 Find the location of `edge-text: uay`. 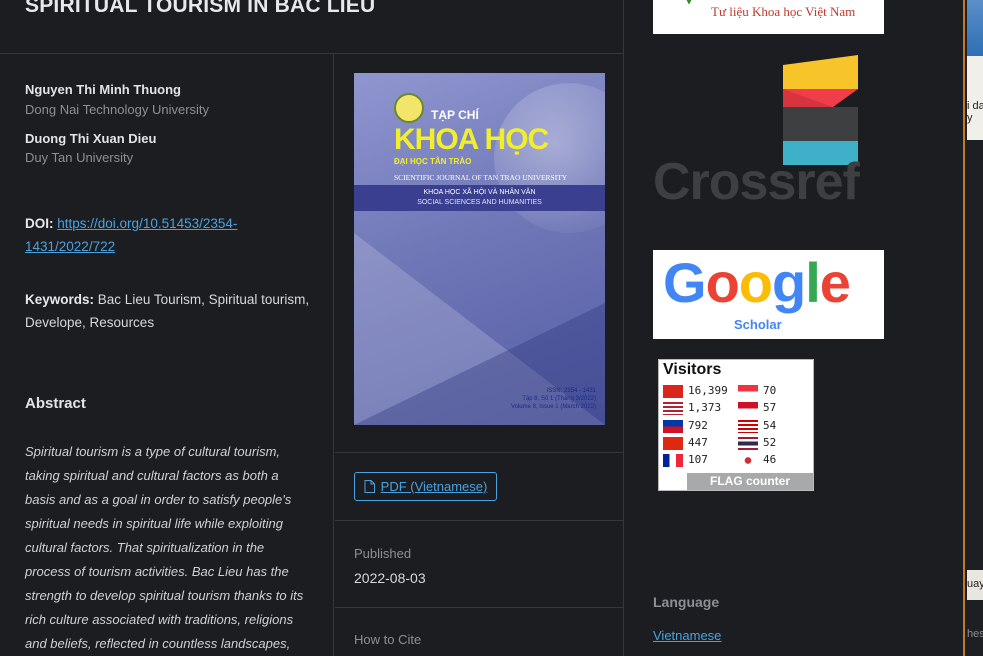

edge-text: uay is located at coordinates (975, 584).